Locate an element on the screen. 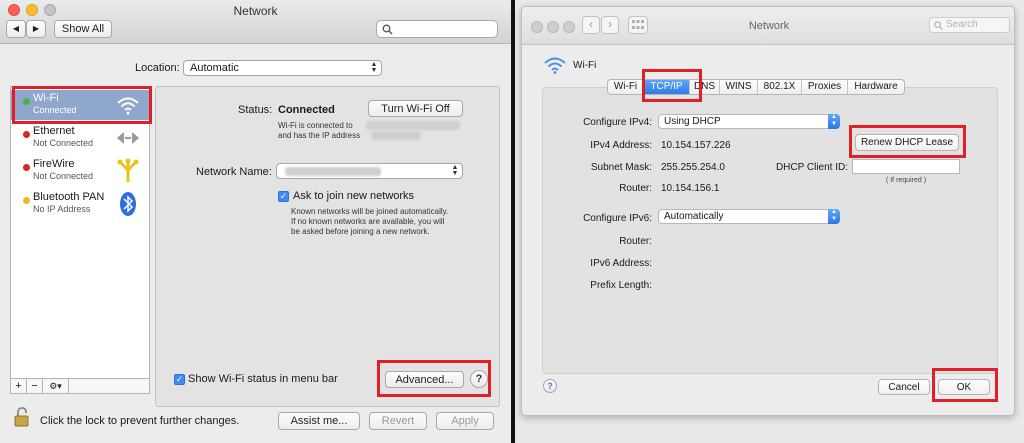  search-placeholder: Search is located at coordinates (962, 24).